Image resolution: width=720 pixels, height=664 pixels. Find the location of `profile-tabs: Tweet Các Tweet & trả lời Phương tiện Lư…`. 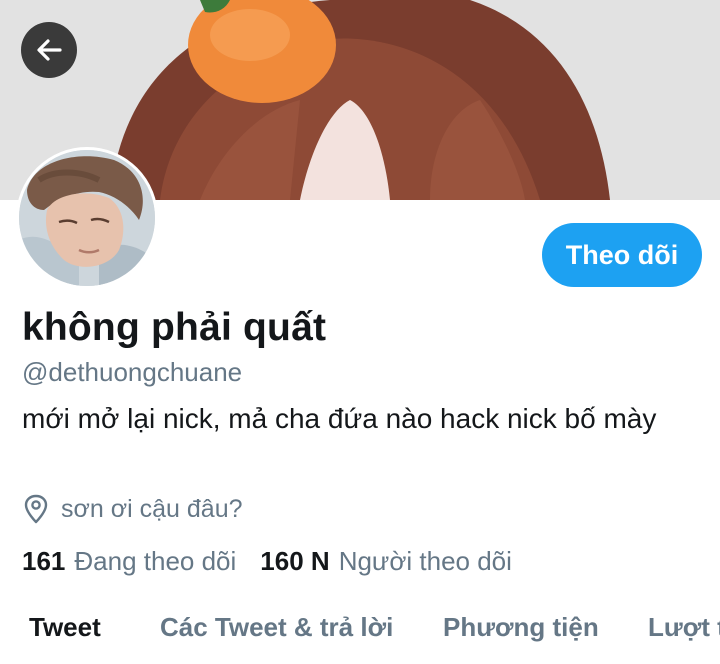

profile-tabs: Tweet Các Tweet & trả lời Phương tiện Lư… is located at coordinates (360, 635).